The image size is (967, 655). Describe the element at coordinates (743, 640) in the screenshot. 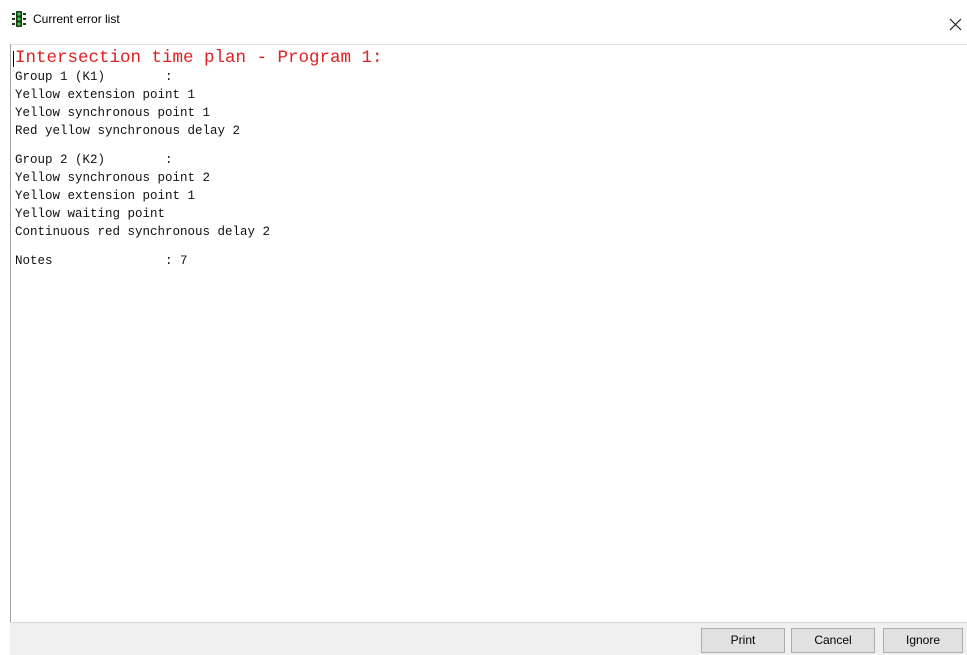

I see `print-button: Print` at that location.